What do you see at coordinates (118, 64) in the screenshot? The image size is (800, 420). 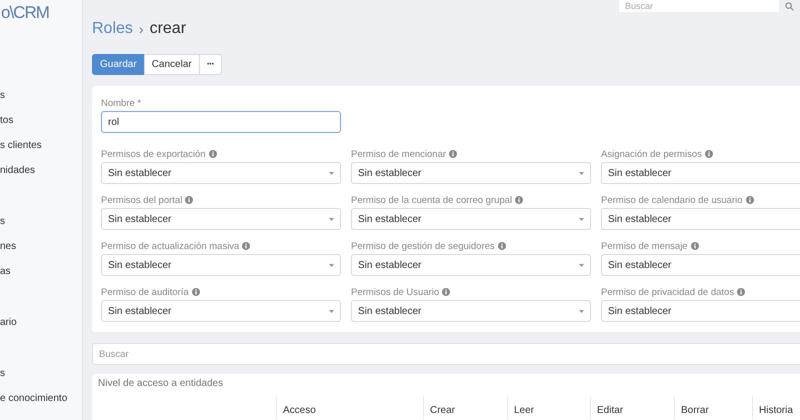 I see `save-button: Guardar` at bounding box center [118, 64].